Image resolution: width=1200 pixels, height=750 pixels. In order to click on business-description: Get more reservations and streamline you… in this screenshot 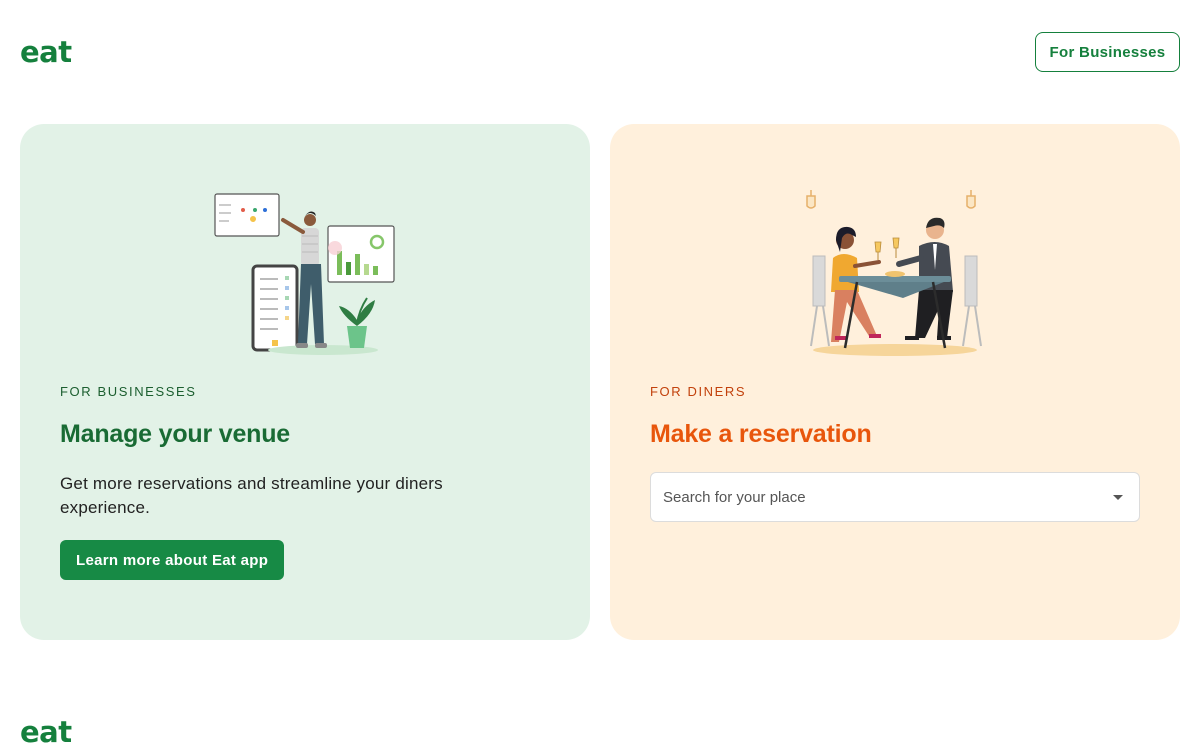, I will do `click(251, 495)`.